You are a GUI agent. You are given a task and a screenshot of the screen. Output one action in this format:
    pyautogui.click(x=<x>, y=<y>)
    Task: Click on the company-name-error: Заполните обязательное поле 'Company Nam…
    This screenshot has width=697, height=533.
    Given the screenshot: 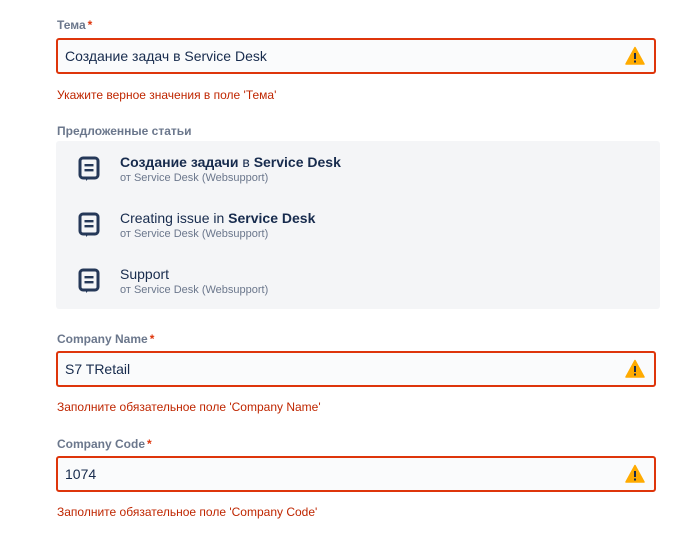 What is the action you would take?
    pyautogui.click(x=189, y=407)
    